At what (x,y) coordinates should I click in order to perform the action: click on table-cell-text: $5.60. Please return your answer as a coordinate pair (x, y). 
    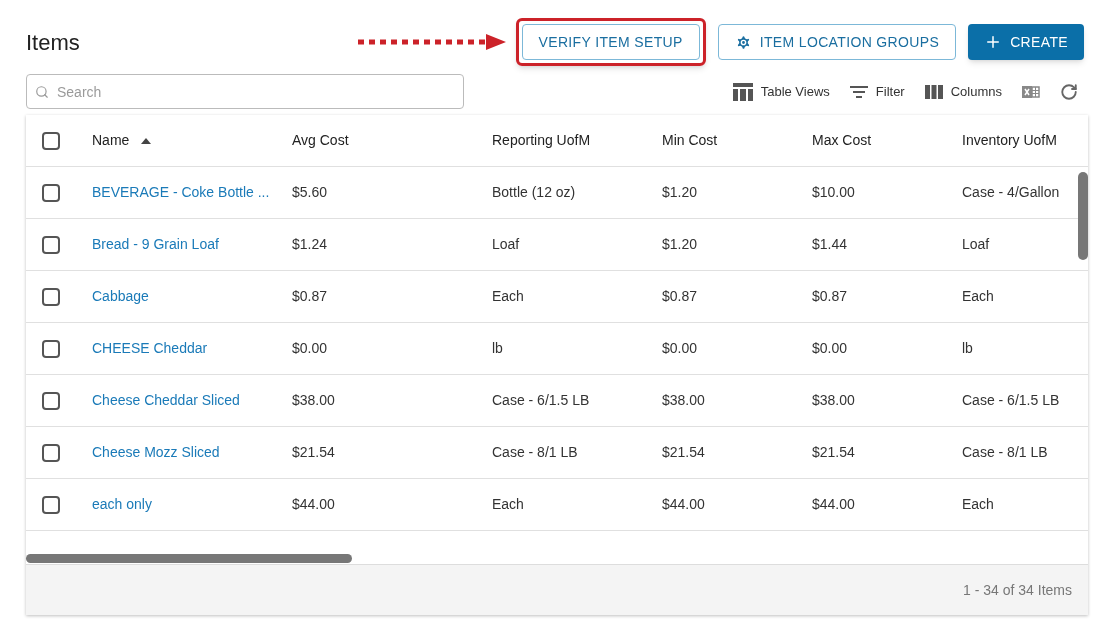
    Looking at the image, I should click on (310, 192).